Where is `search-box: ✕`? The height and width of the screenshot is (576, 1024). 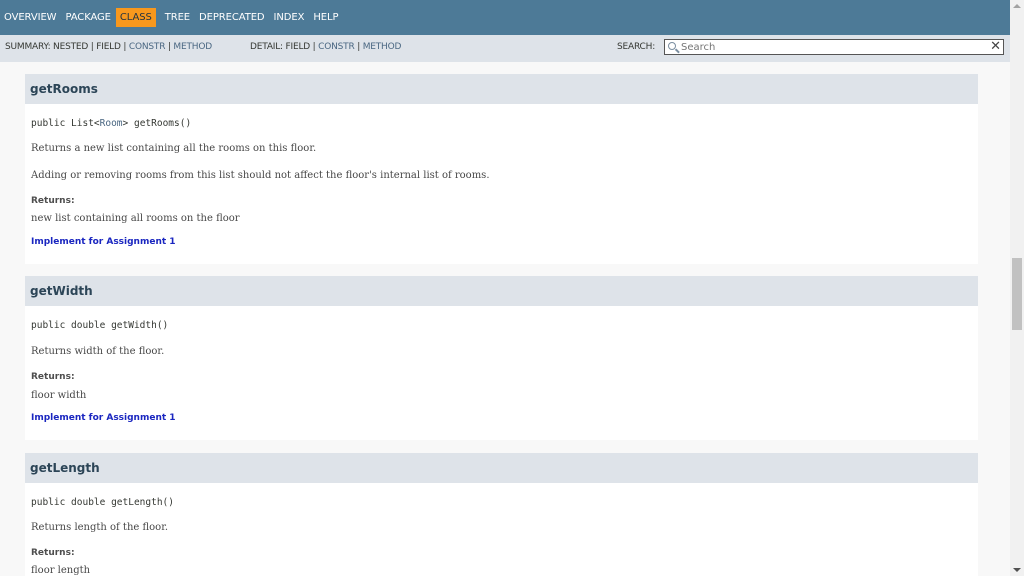 search-box: ✕ is located at coordinates (834, 47).